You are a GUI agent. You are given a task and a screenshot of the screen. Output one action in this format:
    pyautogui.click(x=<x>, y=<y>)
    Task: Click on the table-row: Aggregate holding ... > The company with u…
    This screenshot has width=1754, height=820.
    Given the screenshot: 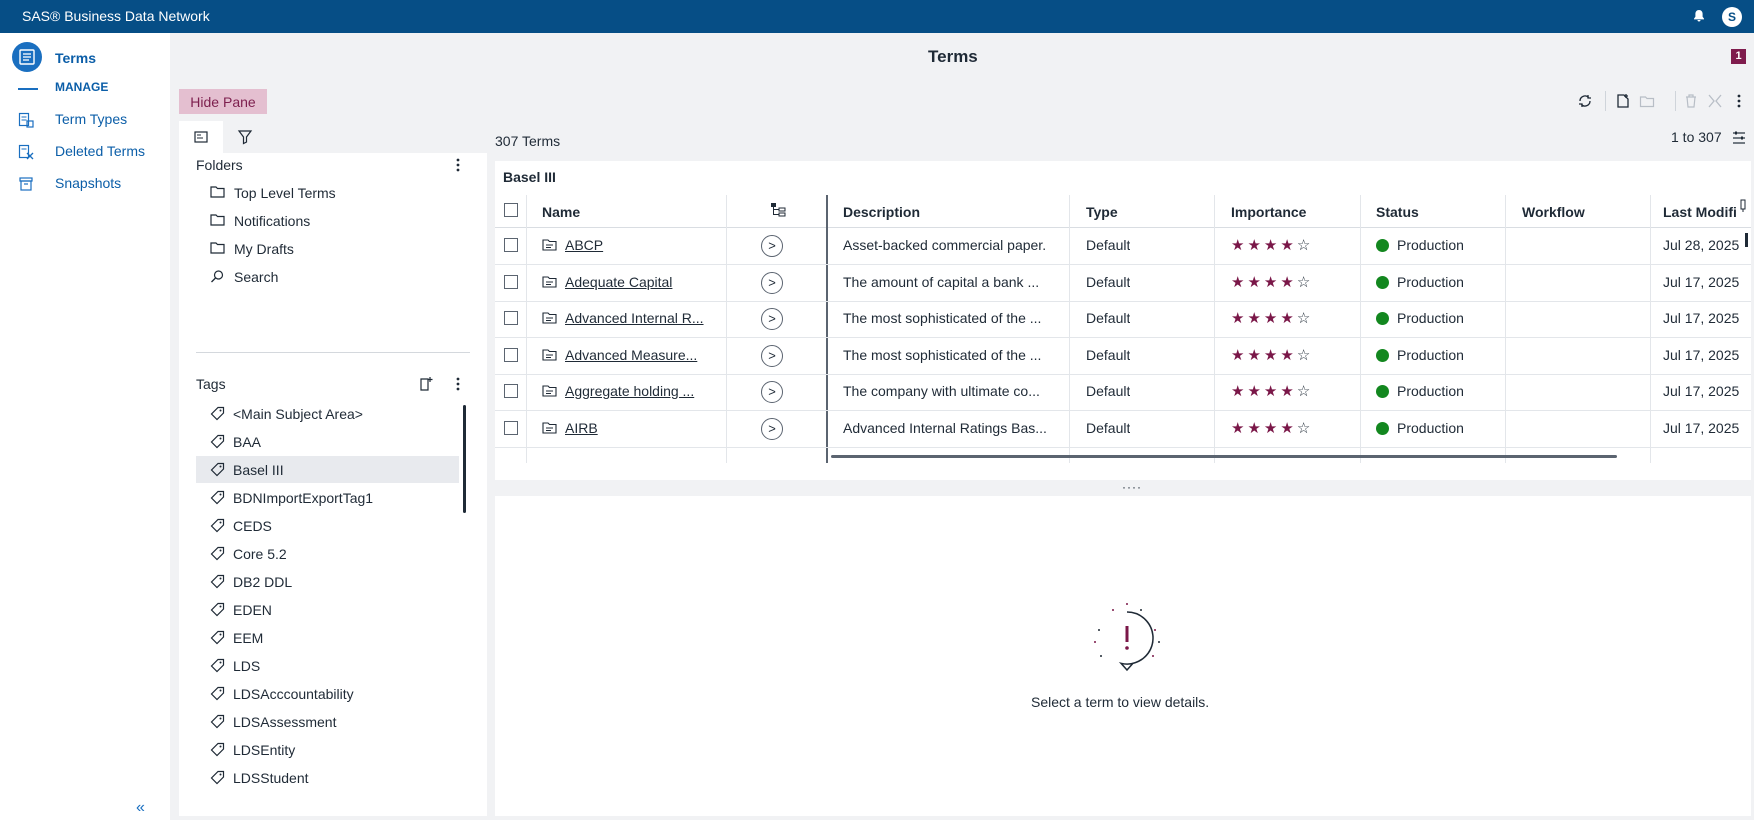 What is the action you would take?
    pyautogui.click(x=1123, y=392)
    